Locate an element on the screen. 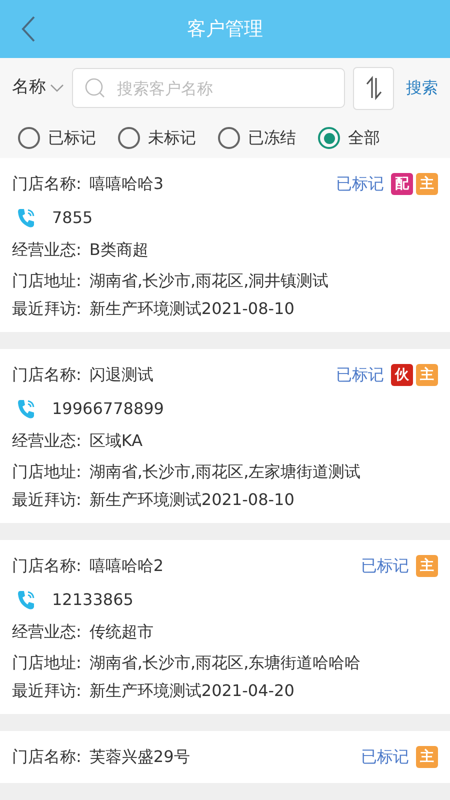  phone-number: 12133865 is located at coordinates (93, 600).